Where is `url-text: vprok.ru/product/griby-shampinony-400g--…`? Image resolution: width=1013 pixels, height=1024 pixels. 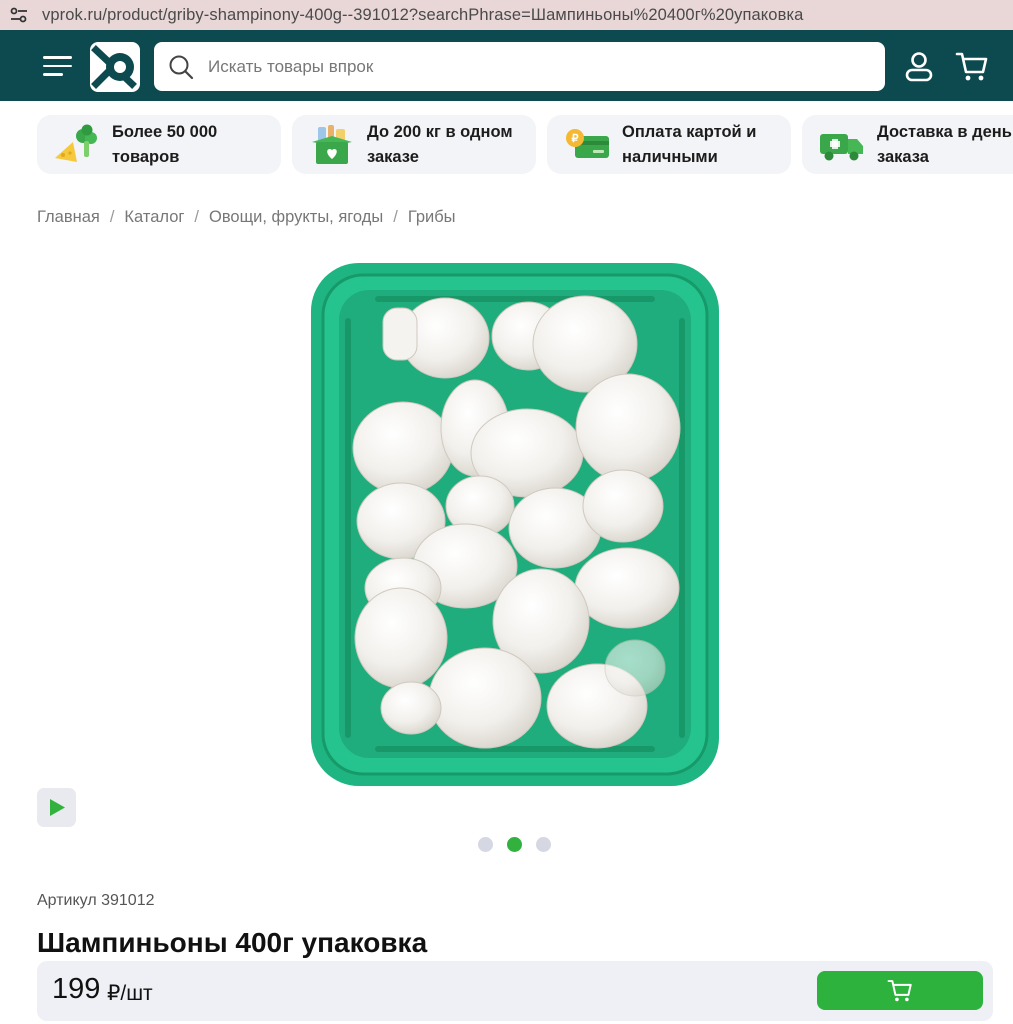
url-text: vprok.ru/product/griby-shampinony-400g--… is located at coordinates (422, 15).